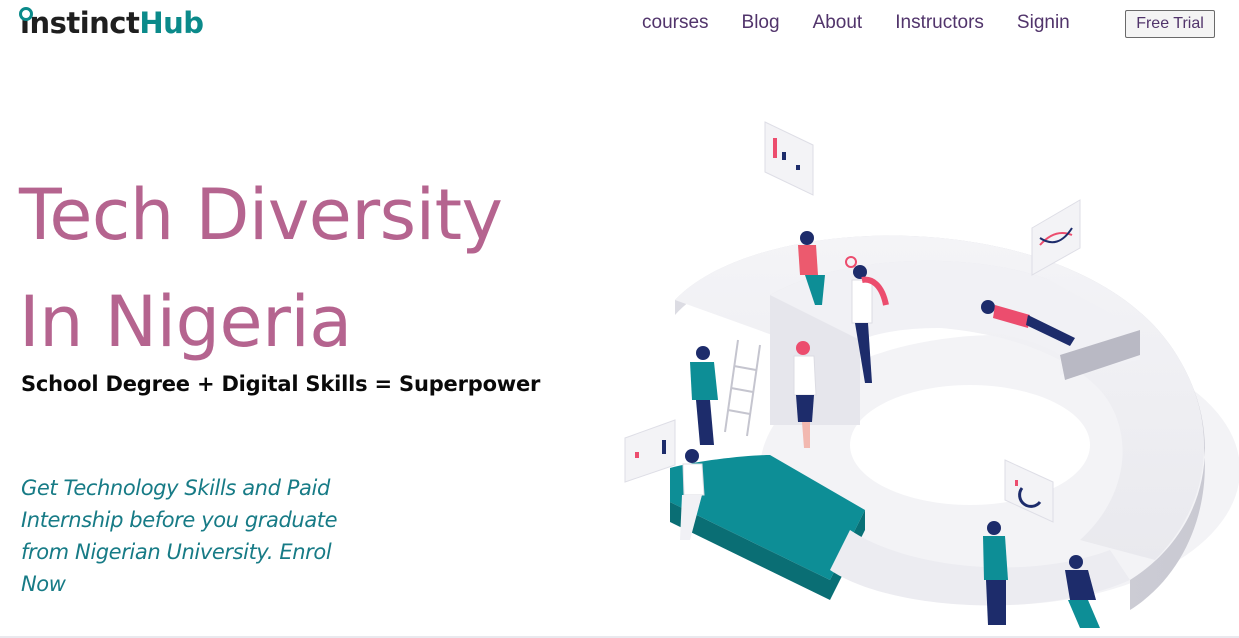 This screenshot has height=638, width=1239. I want to click on logo-text-prefix: nstinct, so click(84, 23).